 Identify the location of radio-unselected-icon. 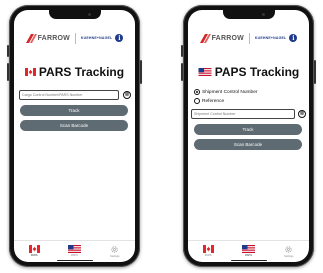
(197, 101).